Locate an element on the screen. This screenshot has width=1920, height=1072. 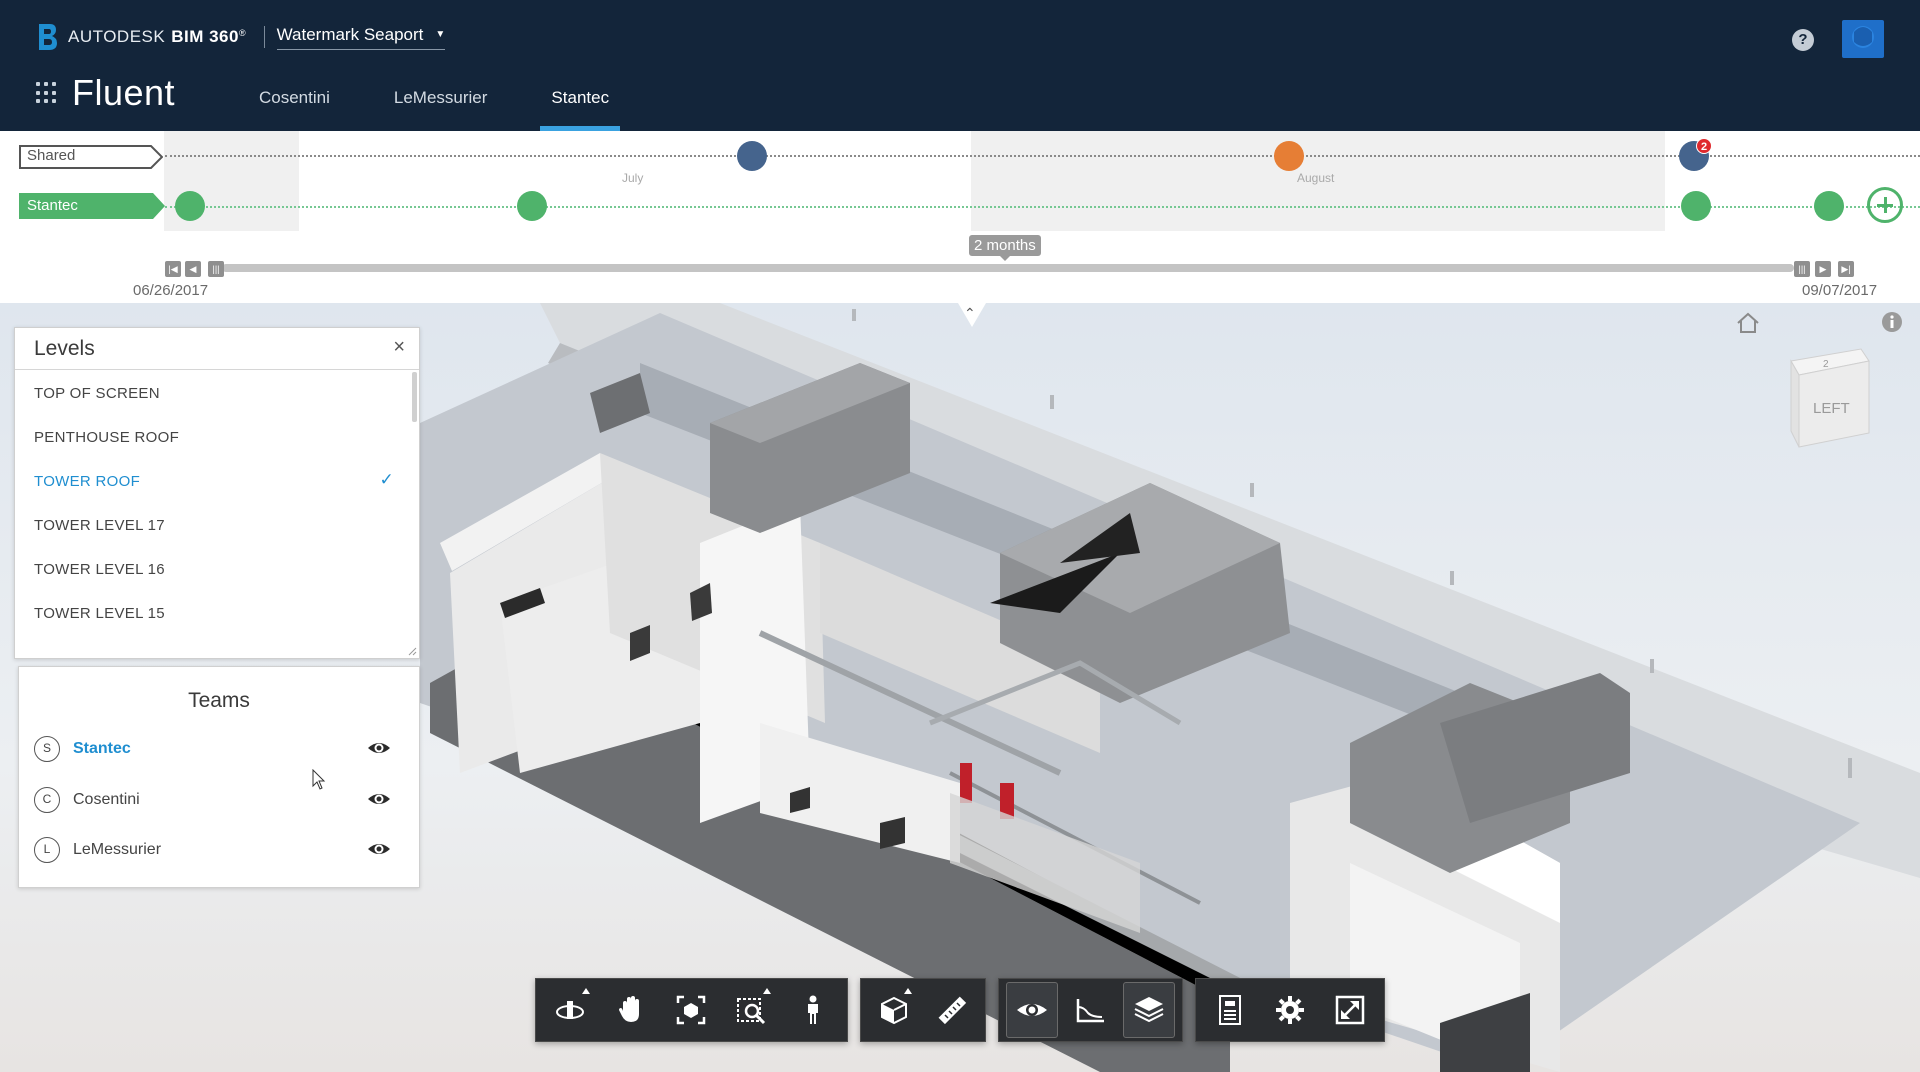
notification-badge: 2 is located at coordinates (1704, 146).